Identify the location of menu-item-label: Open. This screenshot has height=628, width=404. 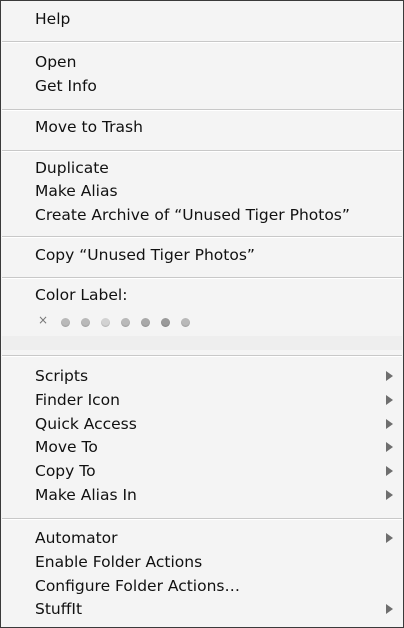
(56, 62).